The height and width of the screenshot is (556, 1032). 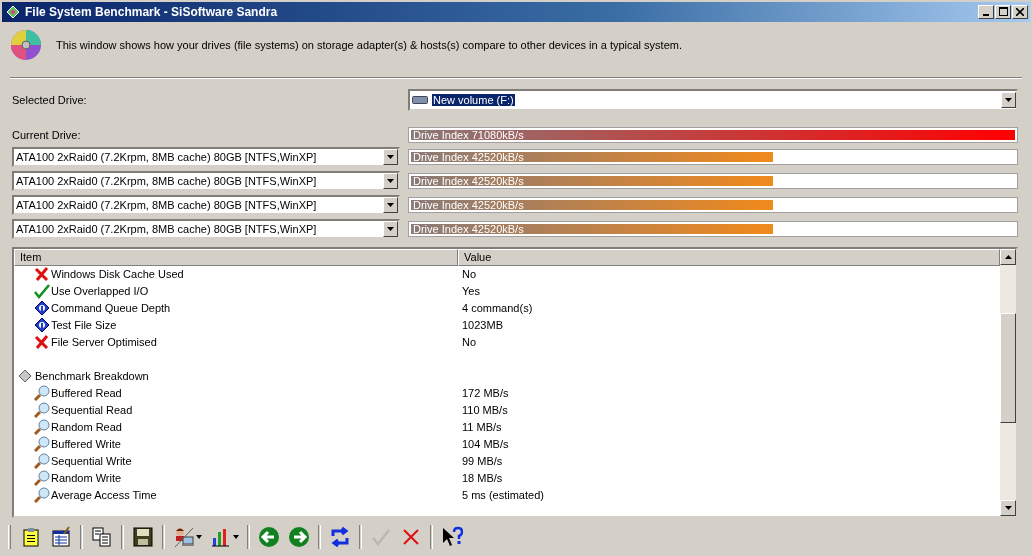 I want to click on value-cell-text: 104 MB/s, so click(x=485, y=444).